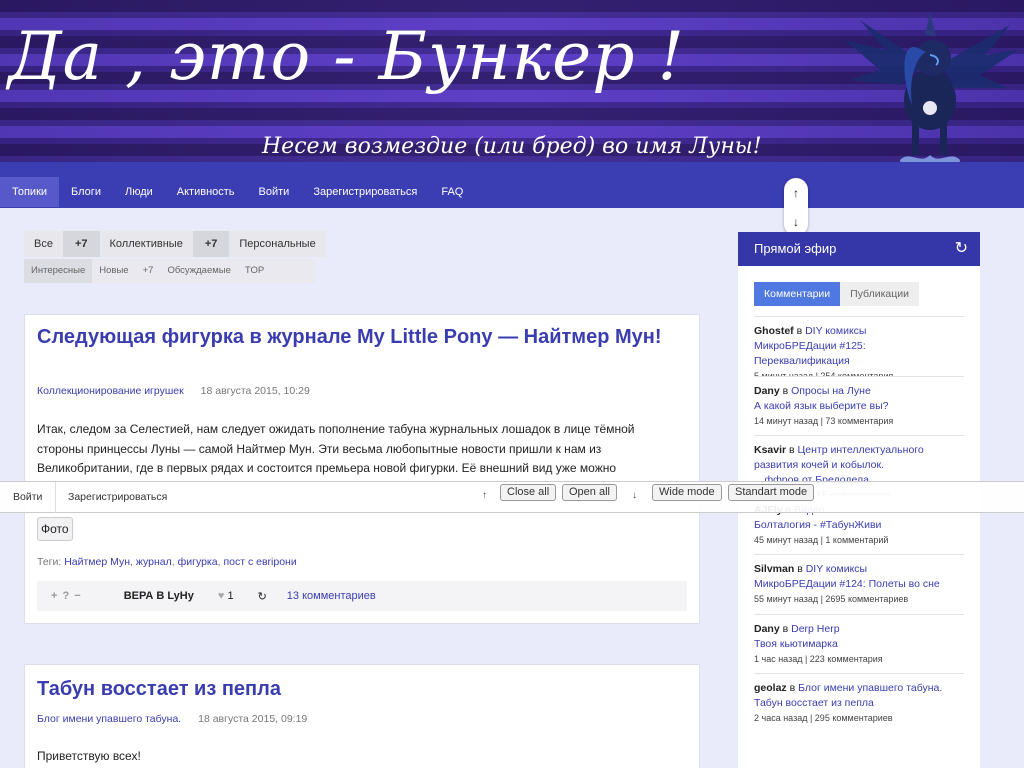 The image size is (1024, 768). Describe the element at coordinates (795, 248) in the screenshot. I see `live-feed-title: Прямой эфир` at that location.